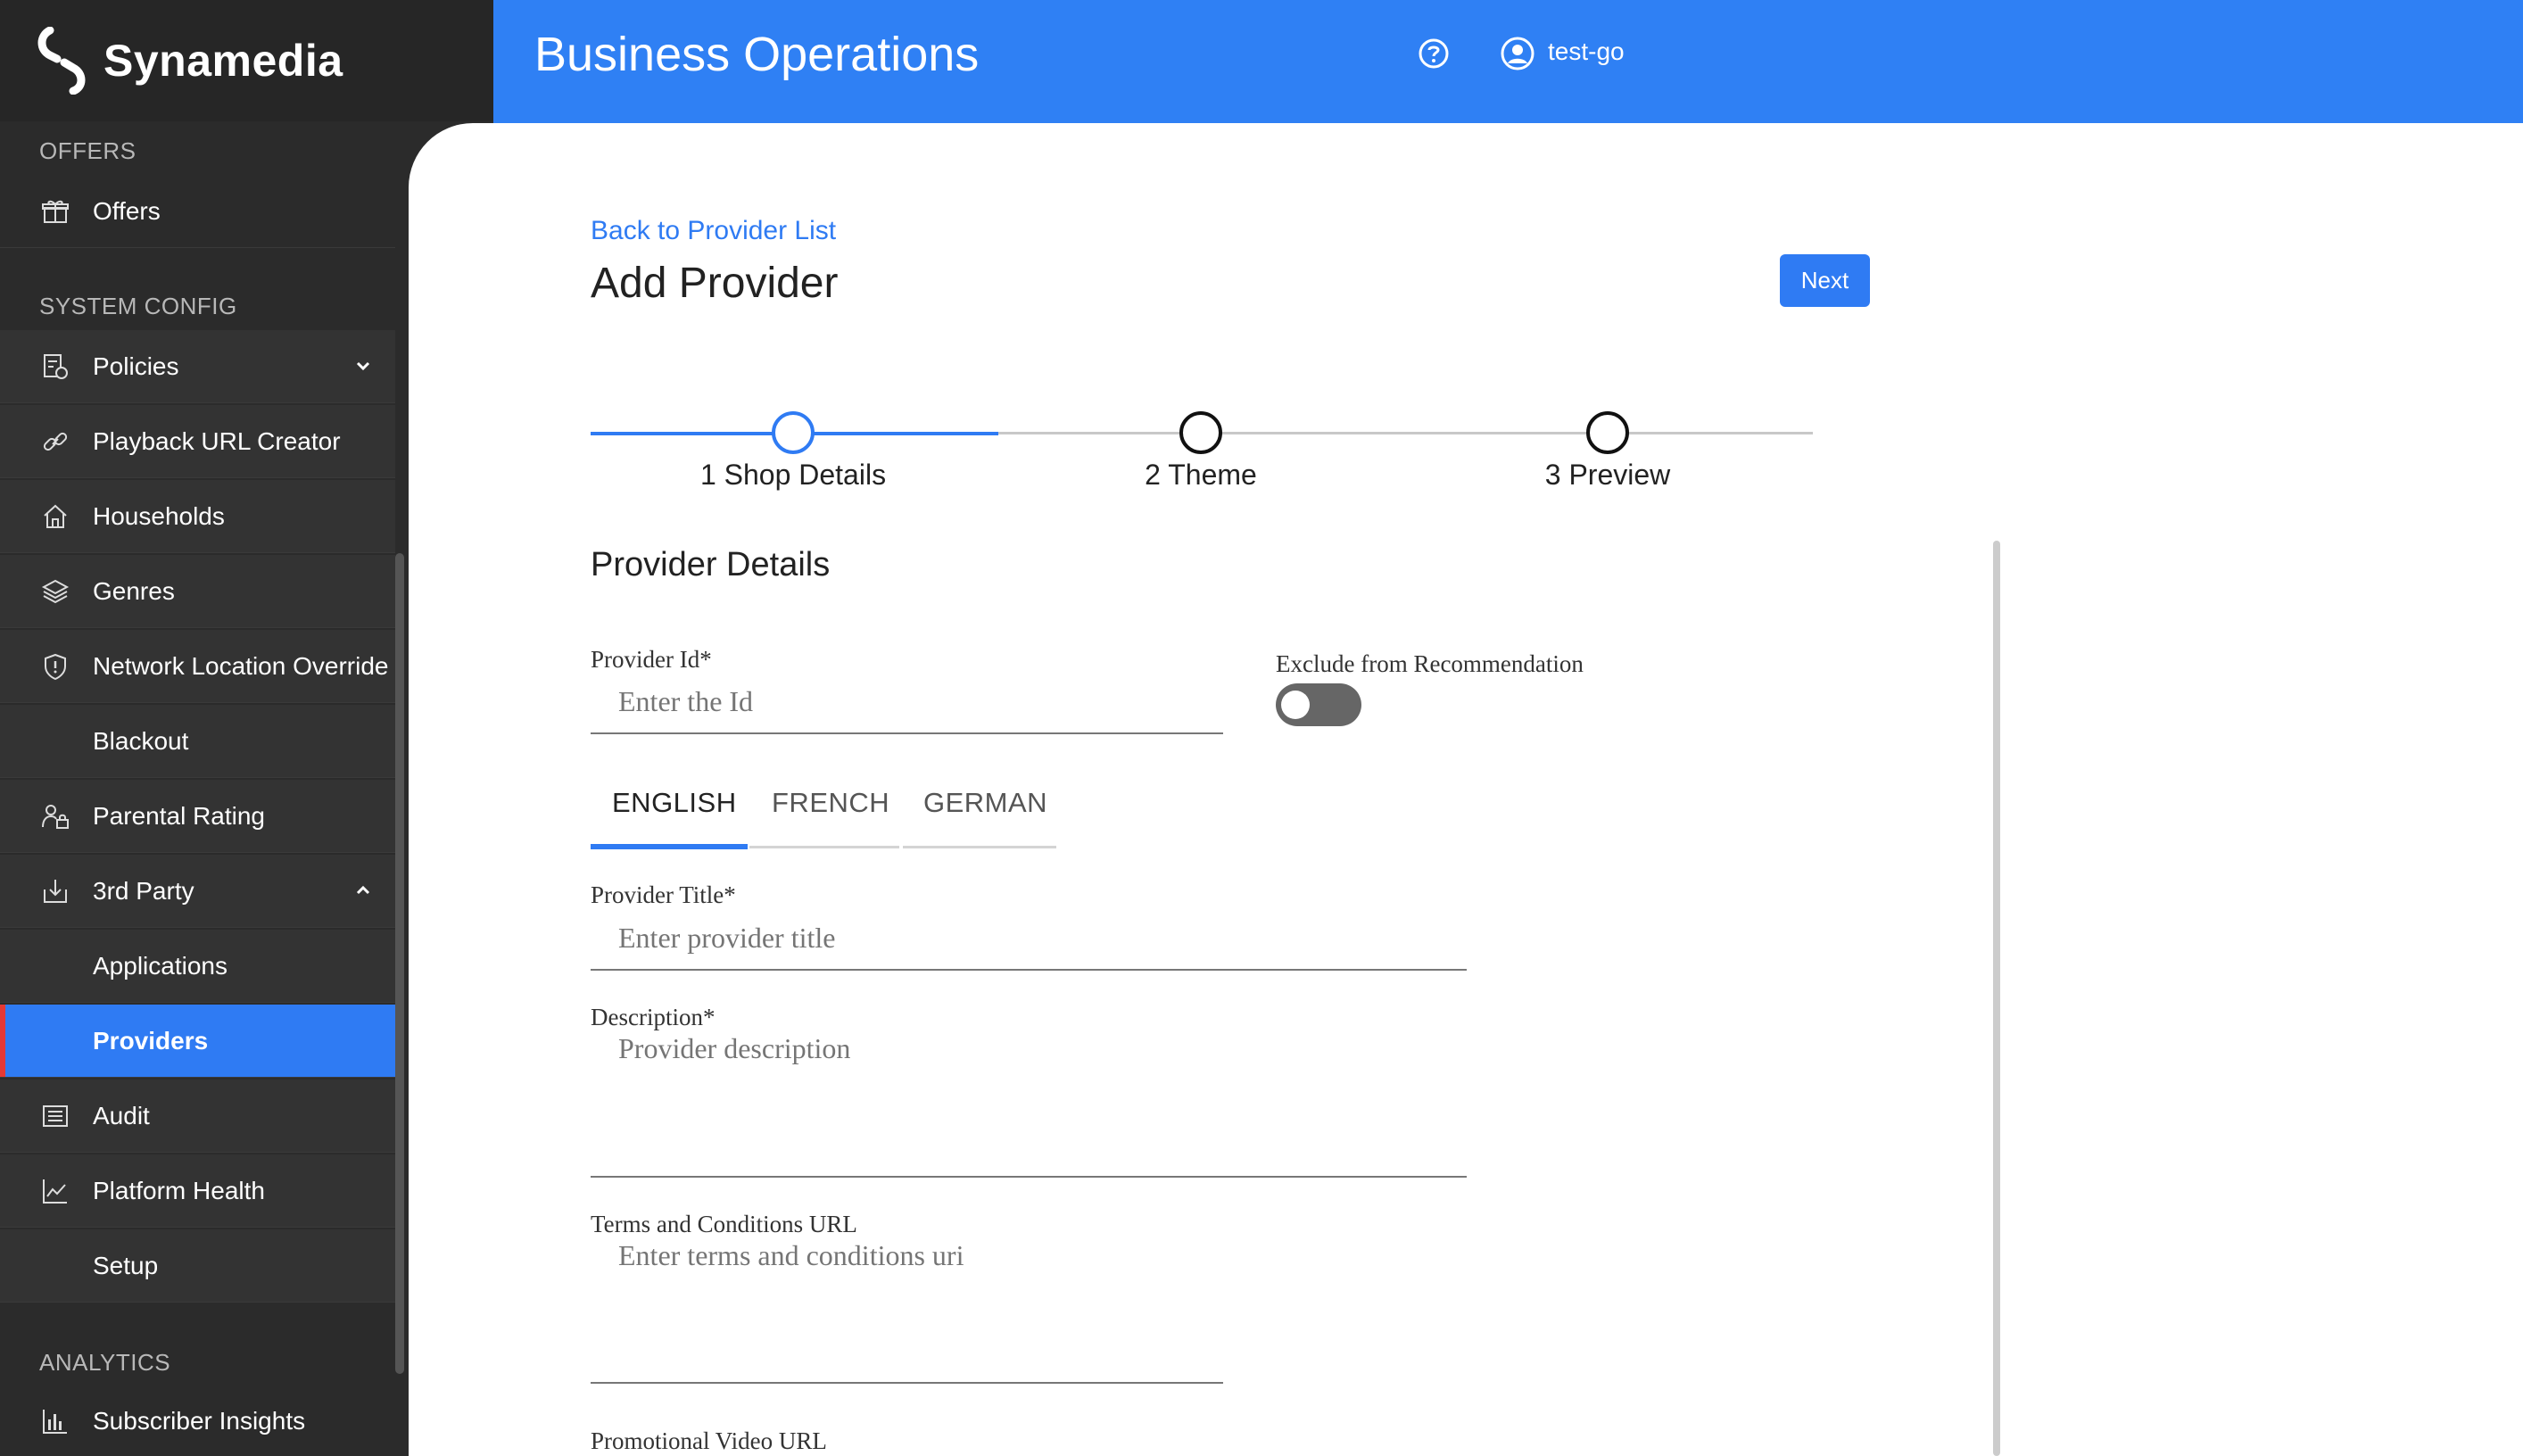 The image size is (2523, 1456). What do you see at coordinates (907, 1383) in the screenshot?
I see `terms-url-underline` at bounding box center [907, 1383].